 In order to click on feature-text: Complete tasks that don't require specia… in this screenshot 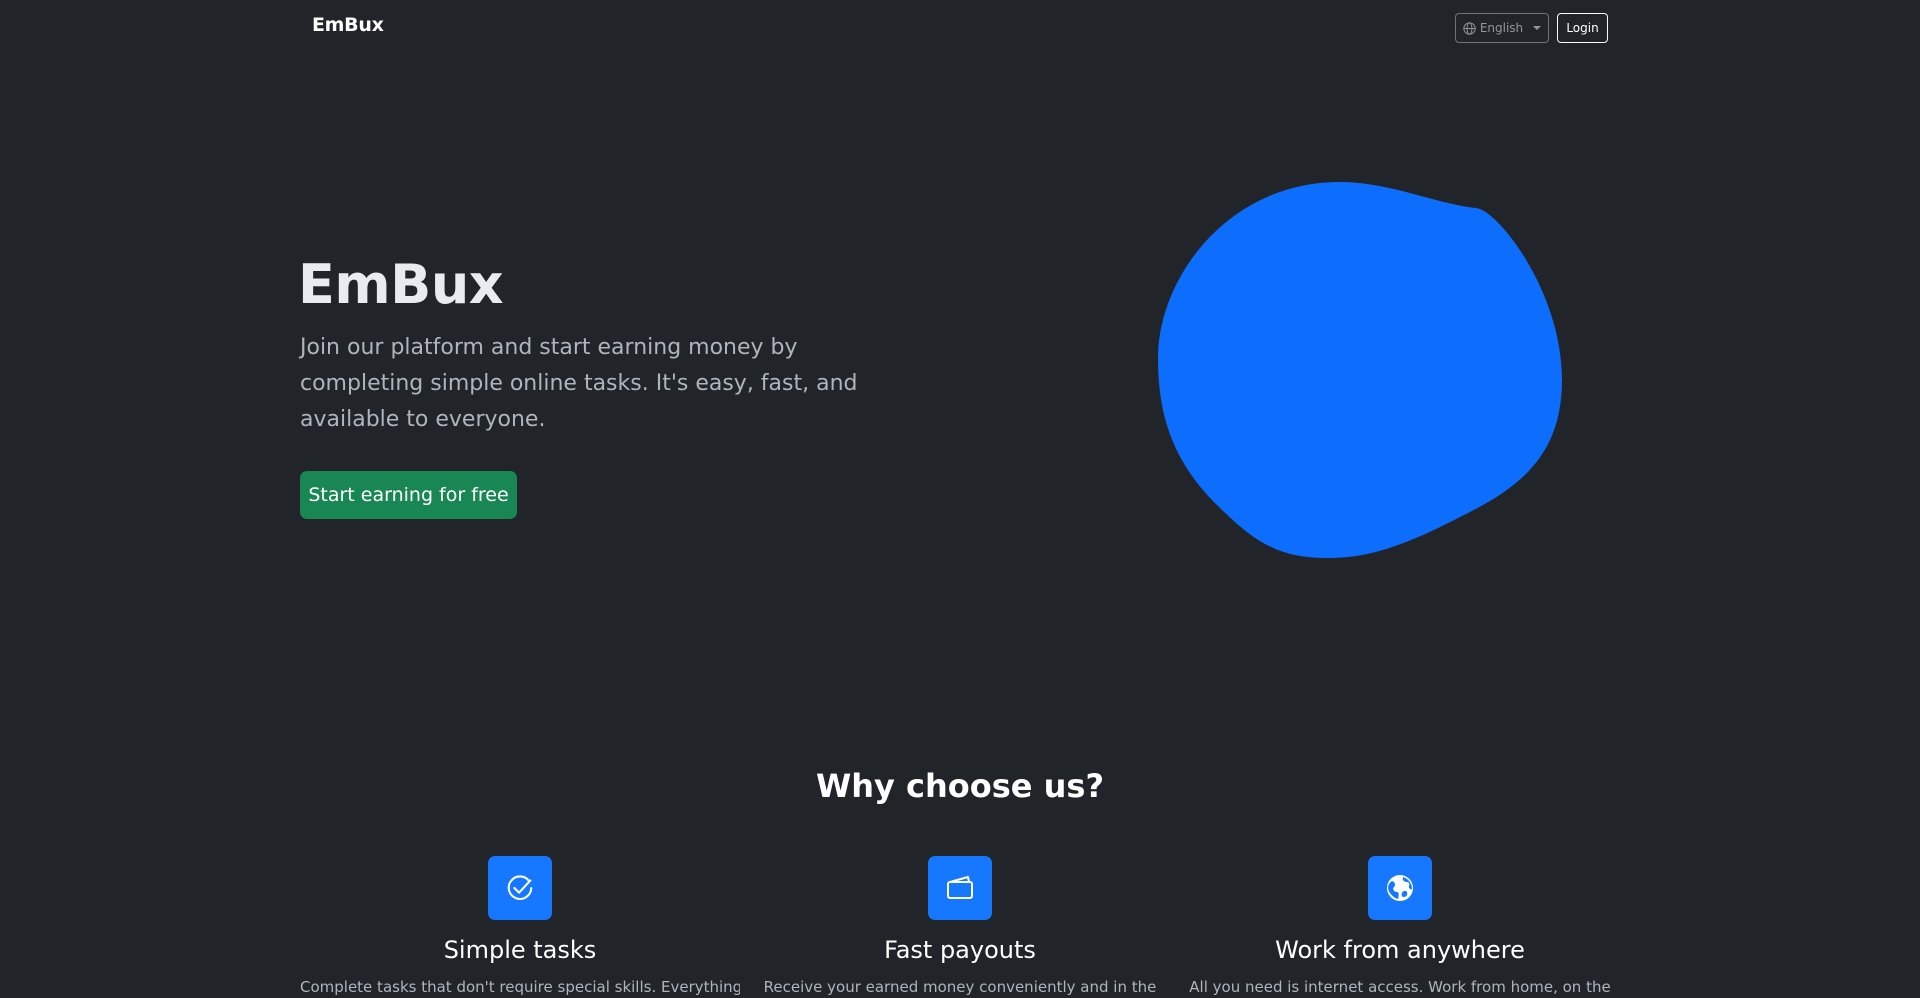, I will do `click(520, 987)`.